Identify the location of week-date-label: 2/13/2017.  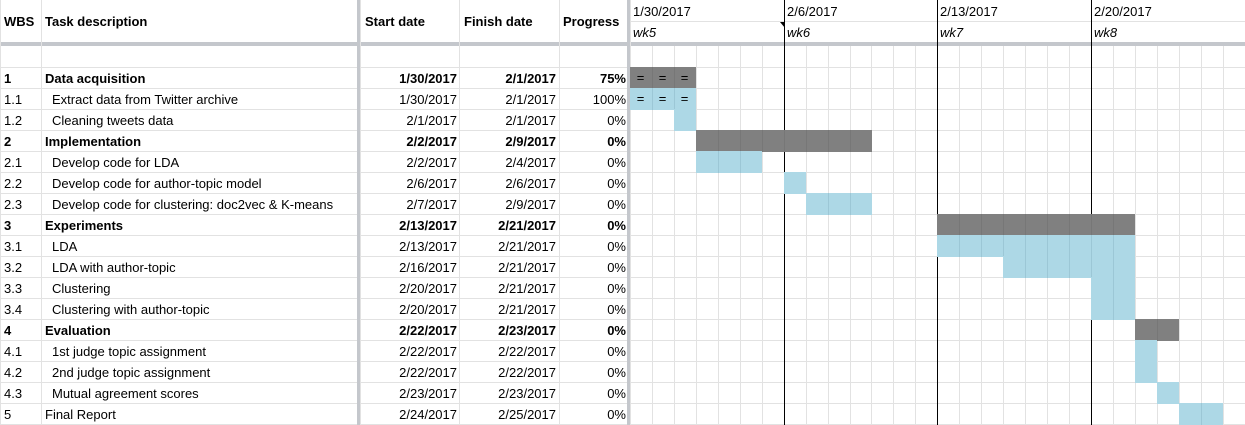
(1014, 11).